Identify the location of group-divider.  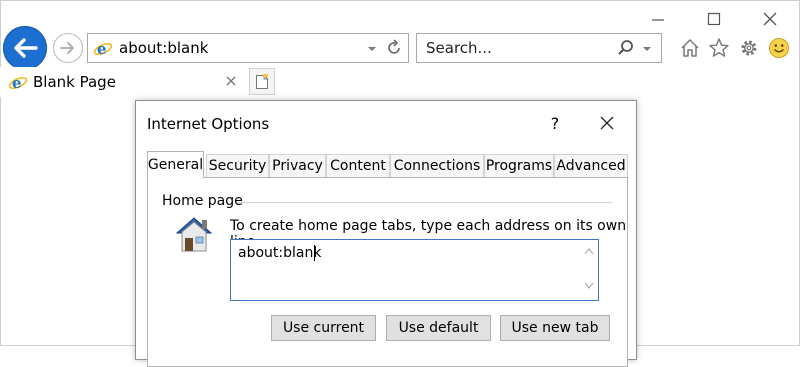
(425, 202).